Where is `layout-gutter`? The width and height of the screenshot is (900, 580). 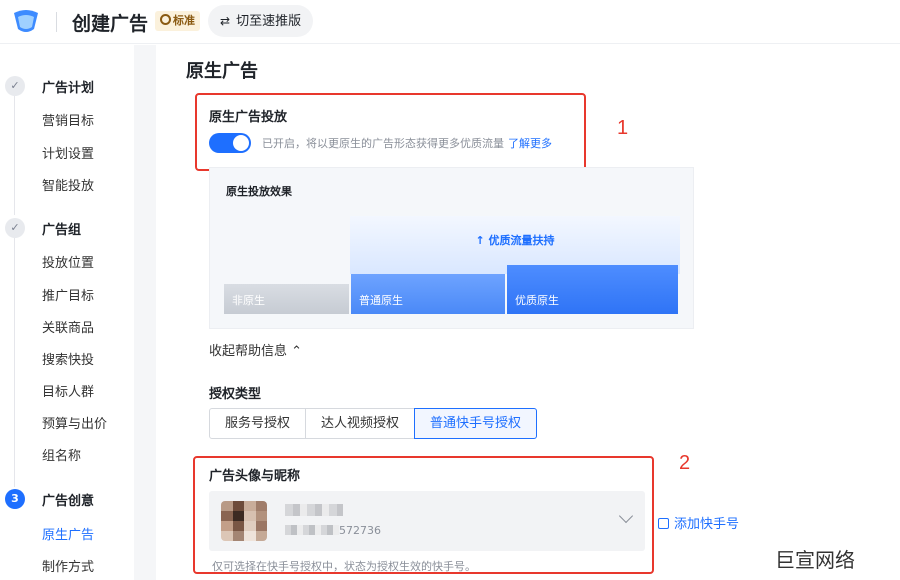
layout-gutter is located at coordinates (145, 312).